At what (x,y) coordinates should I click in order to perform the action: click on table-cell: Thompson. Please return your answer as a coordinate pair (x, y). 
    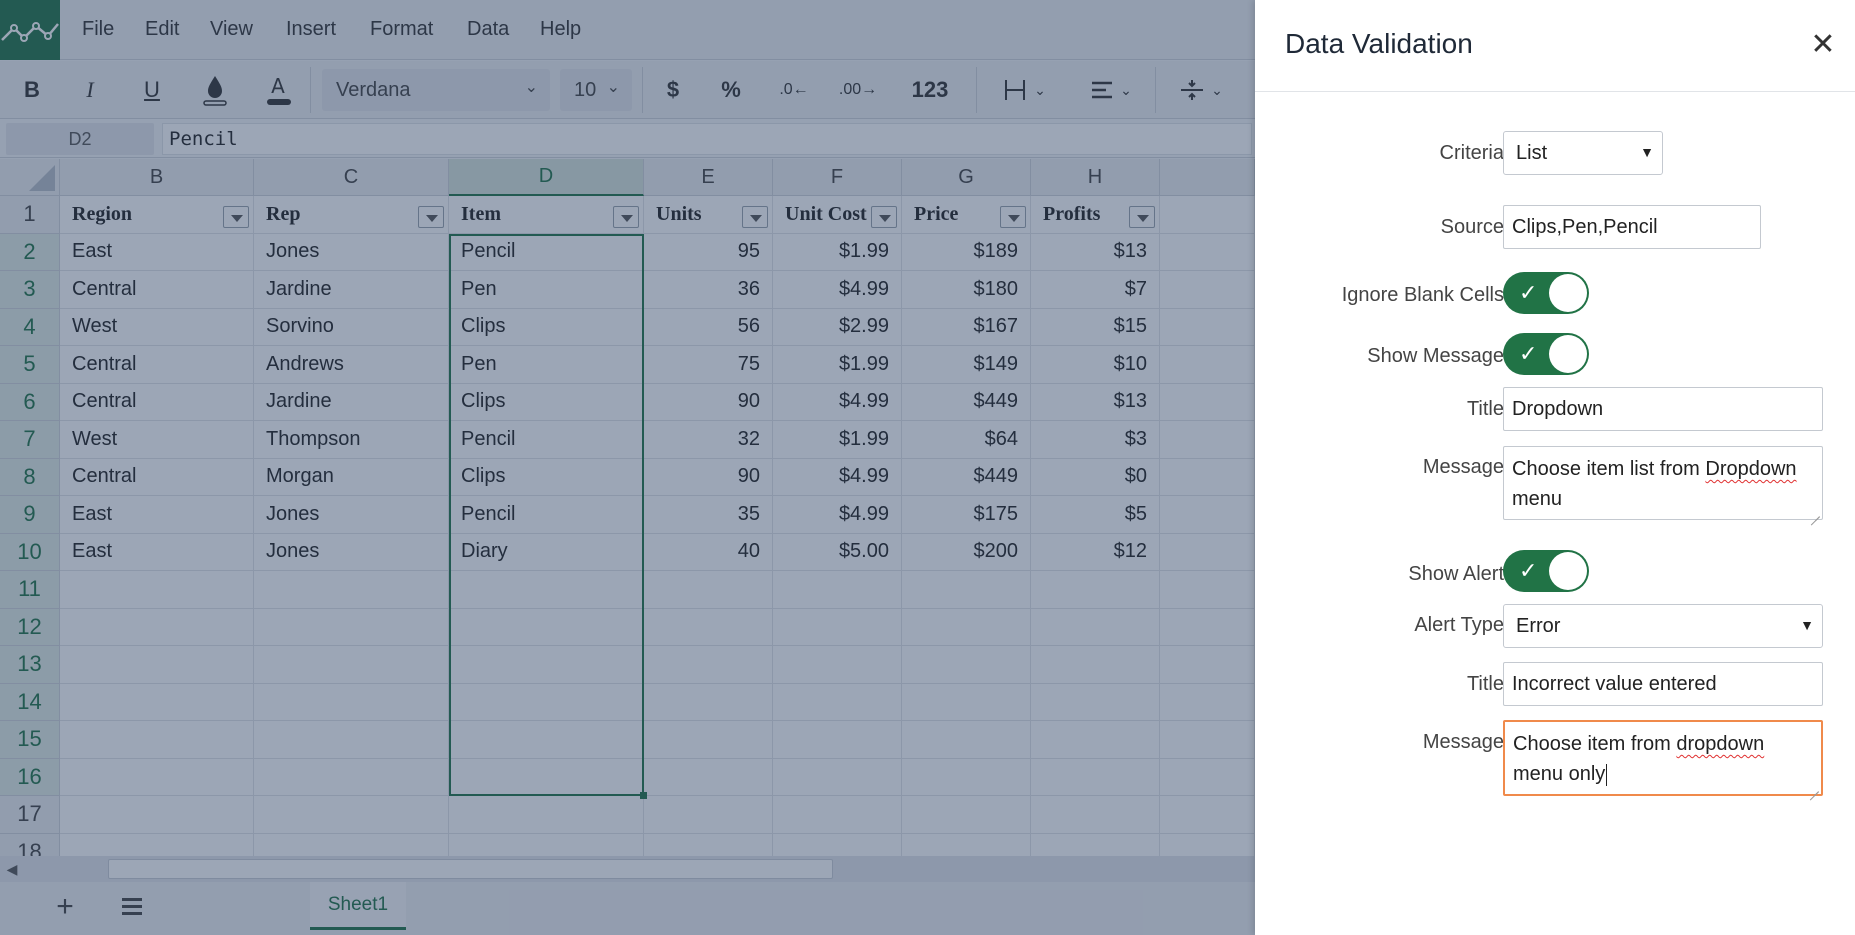
    Looking at the image, I should click on (351, 440).